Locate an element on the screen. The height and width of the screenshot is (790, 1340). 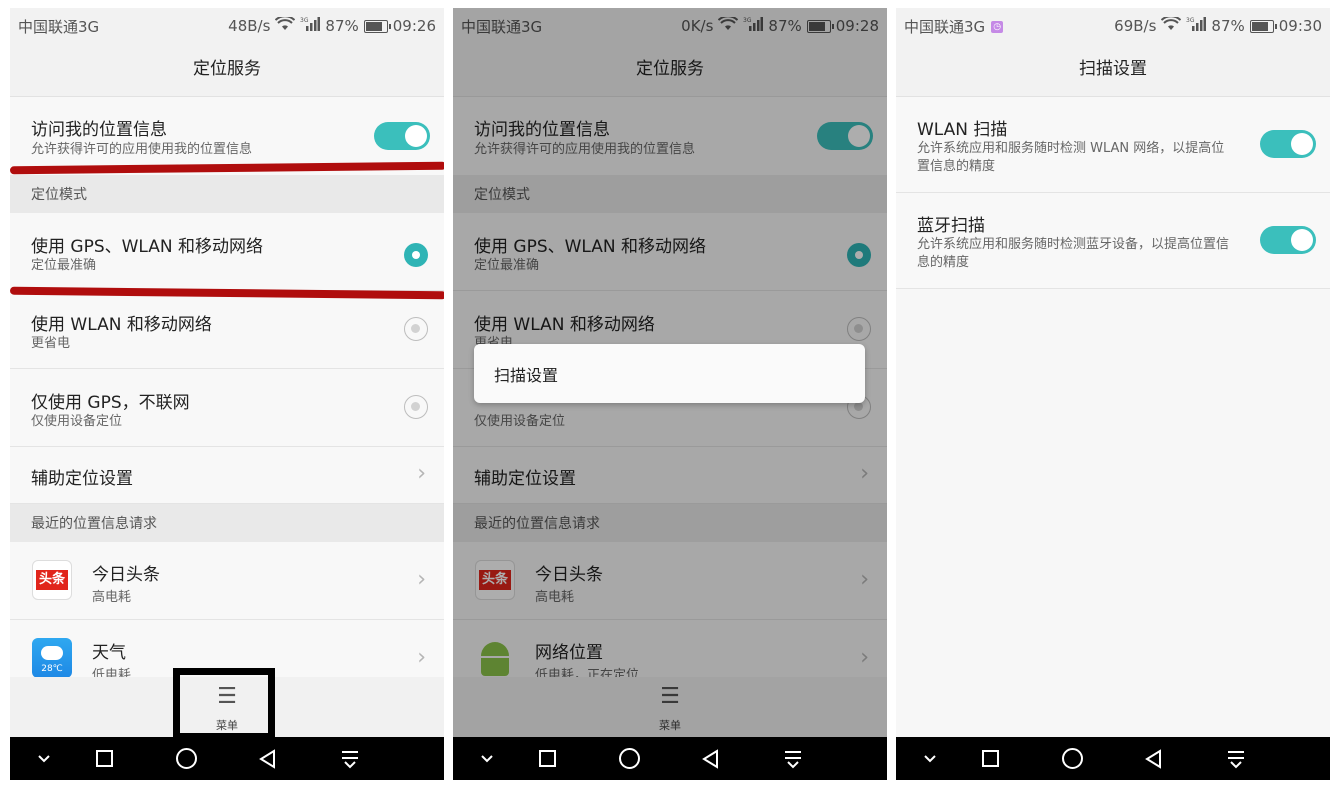
mode-title: 仅使用 GPS，不联网 is located at coordinates (110, 403).